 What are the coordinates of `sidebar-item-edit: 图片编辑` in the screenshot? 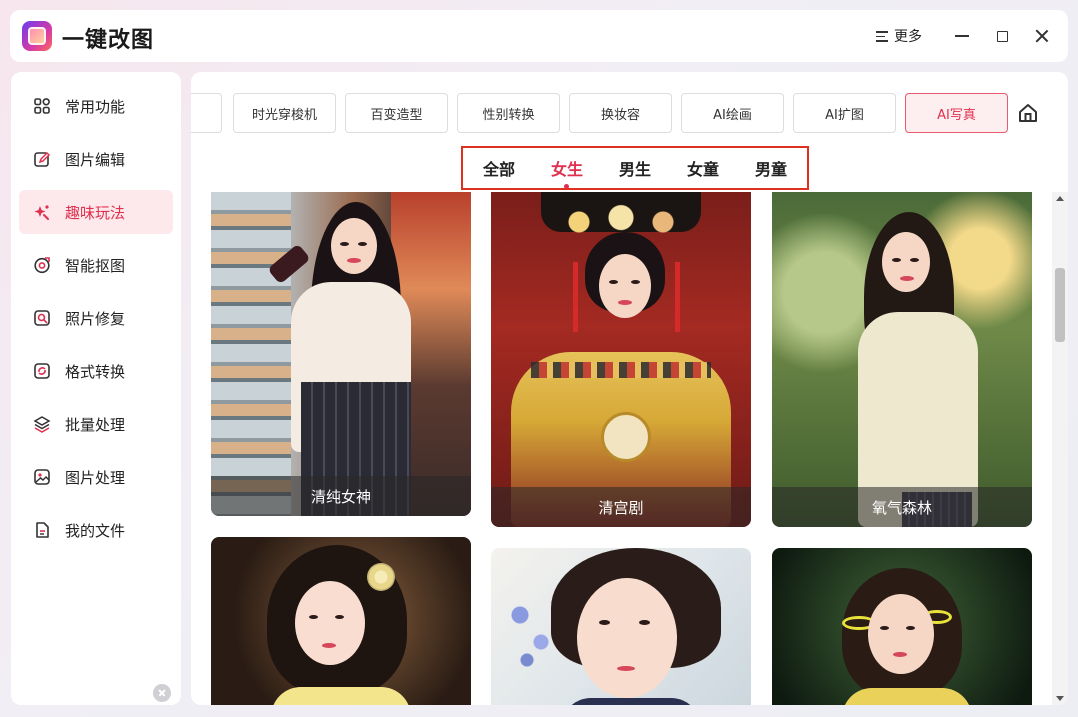 It's located at (96, 159).